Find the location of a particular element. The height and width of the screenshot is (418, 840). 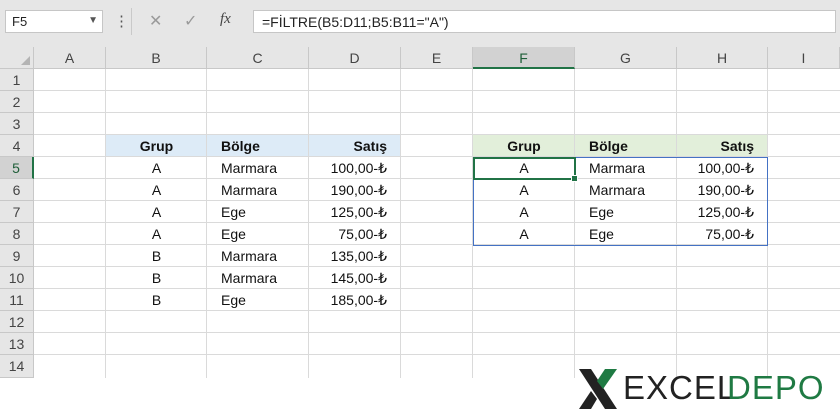

name-box: F5 ▼ is located at coordinates (54, 21).